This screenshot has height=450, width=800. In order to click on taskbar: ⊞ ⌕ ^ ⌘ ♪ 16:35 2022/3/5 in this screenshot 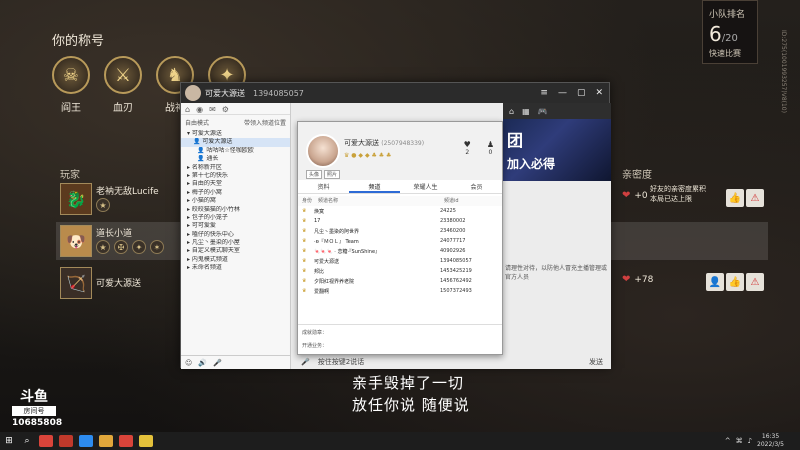, I will do `click(400, 441)`.